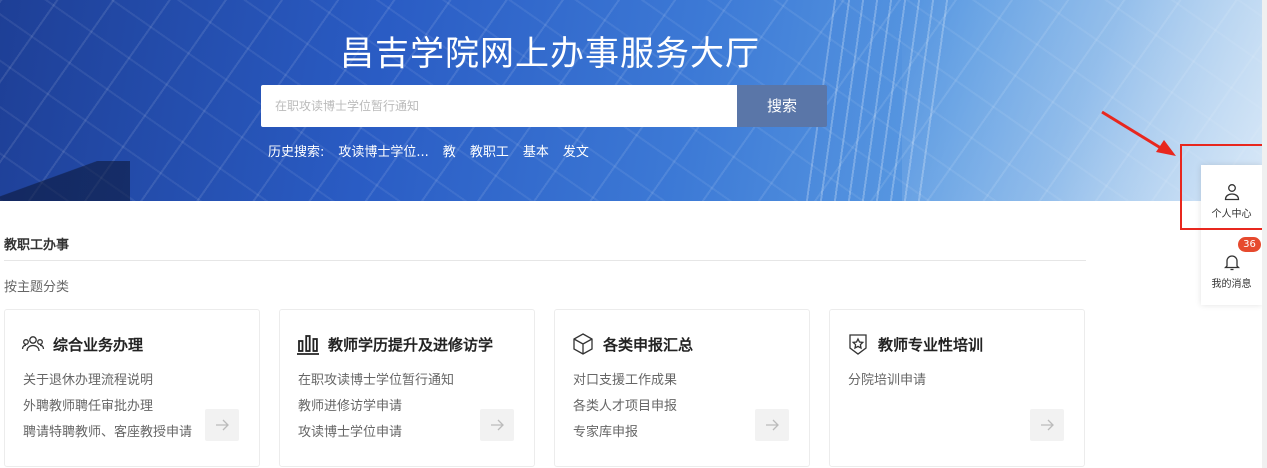  I want to click on section-title: 教职工办事, so click(37, 245).